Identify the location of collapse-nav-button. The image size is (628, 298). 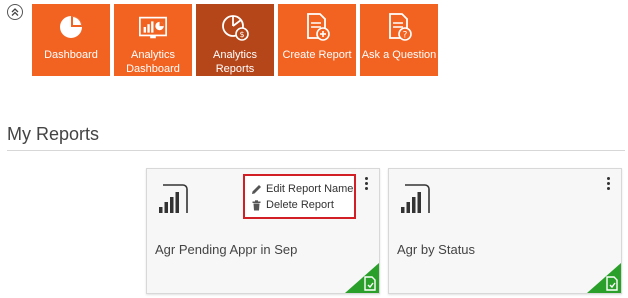
(15, 12).